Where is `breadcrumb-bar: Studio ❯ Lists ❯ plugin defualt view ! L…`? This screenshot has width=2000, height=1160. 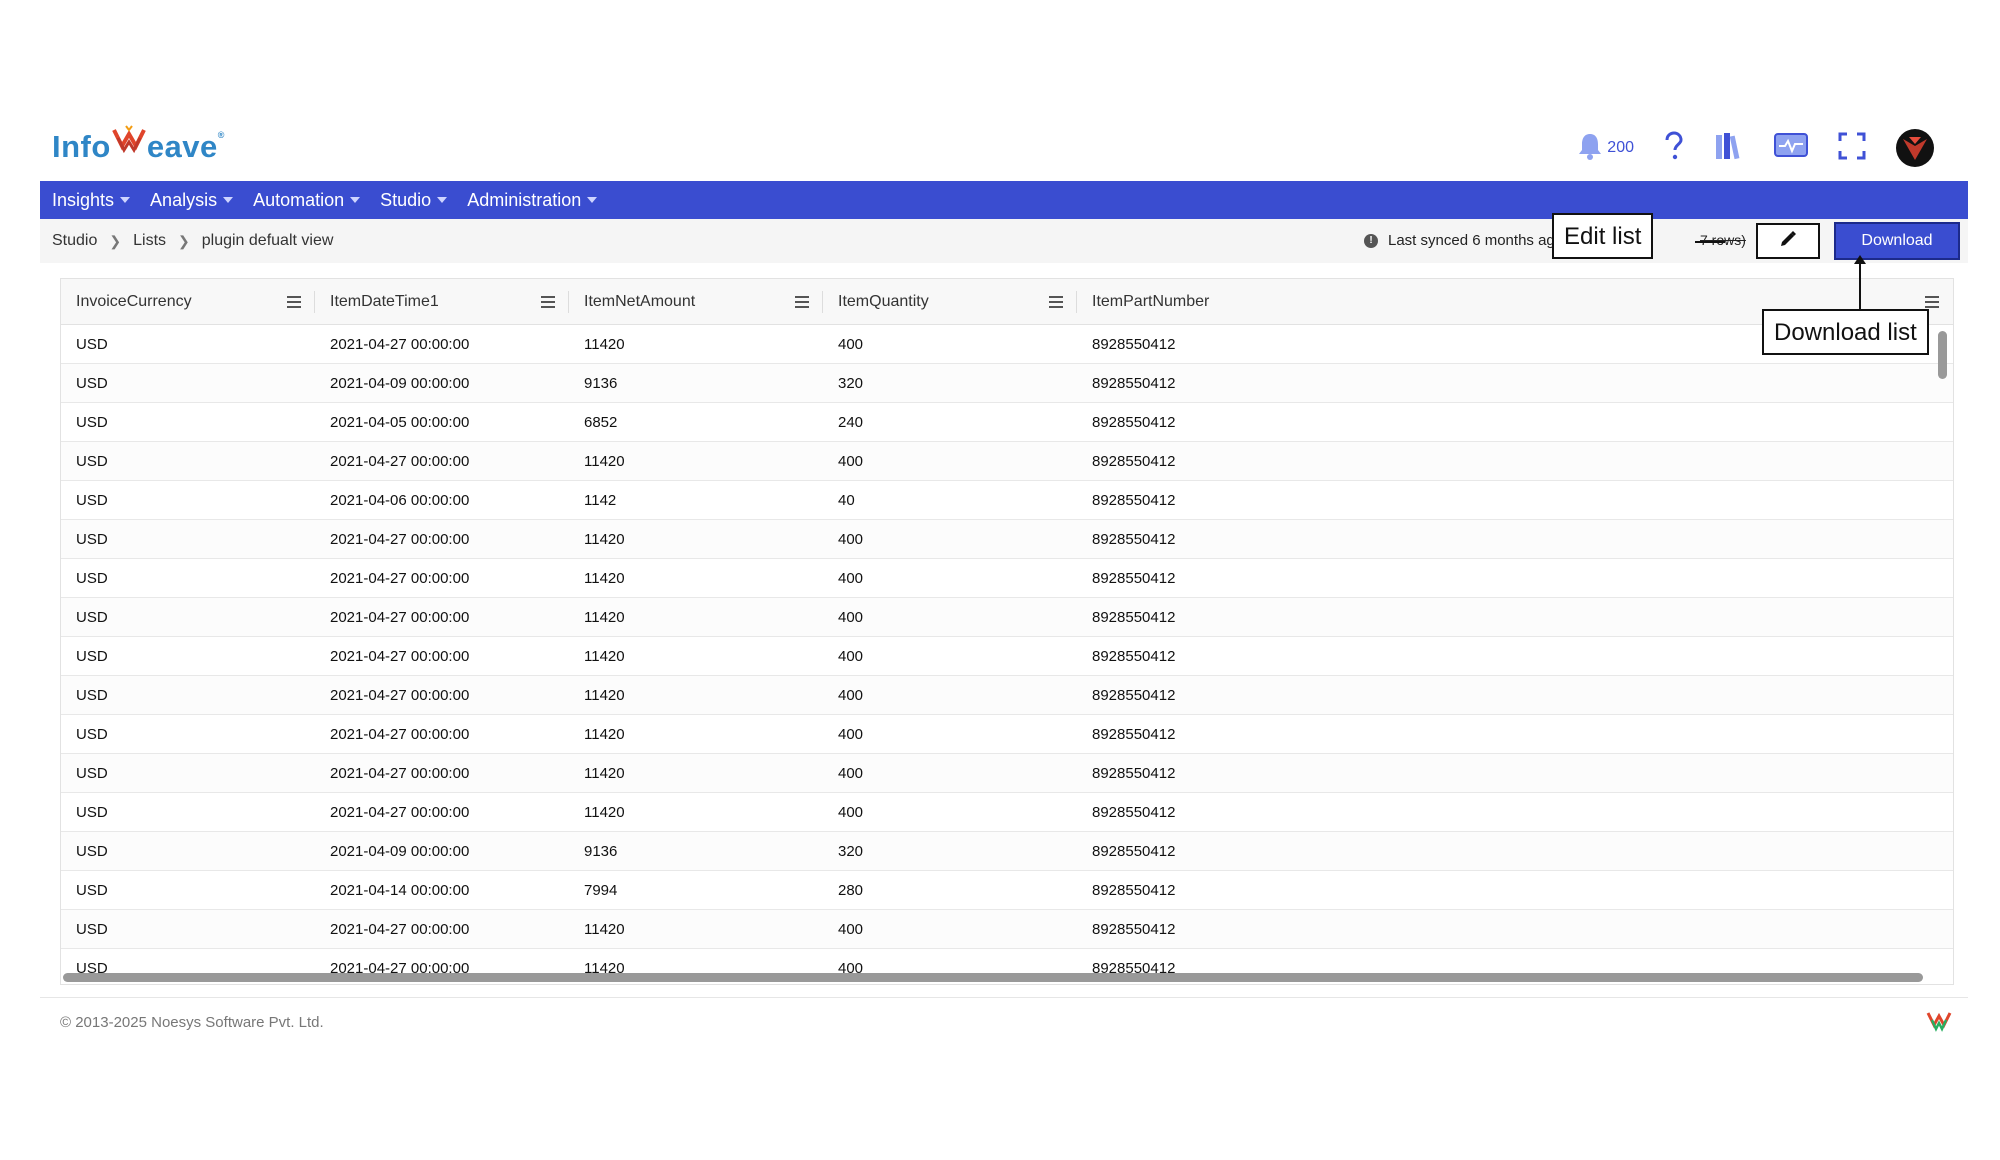 breadcrumb-bar: Studio ❯ Lists ❯ plugin defualt view ! L… is located at coordinates (1004, 241).